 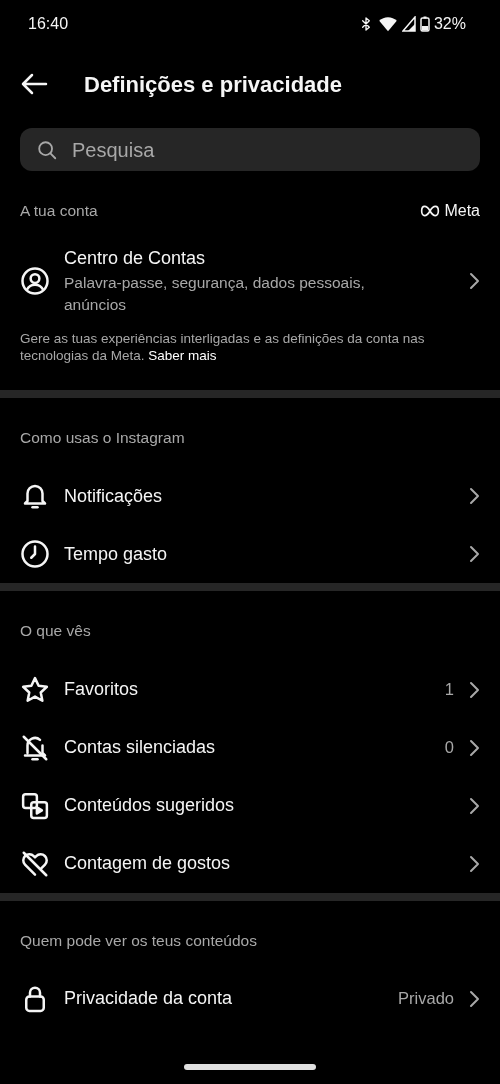 What do you see at coordinates (449, 24) in the screenshot?
I see `battery-percentage: 32%` at bounding box center [449, 24].